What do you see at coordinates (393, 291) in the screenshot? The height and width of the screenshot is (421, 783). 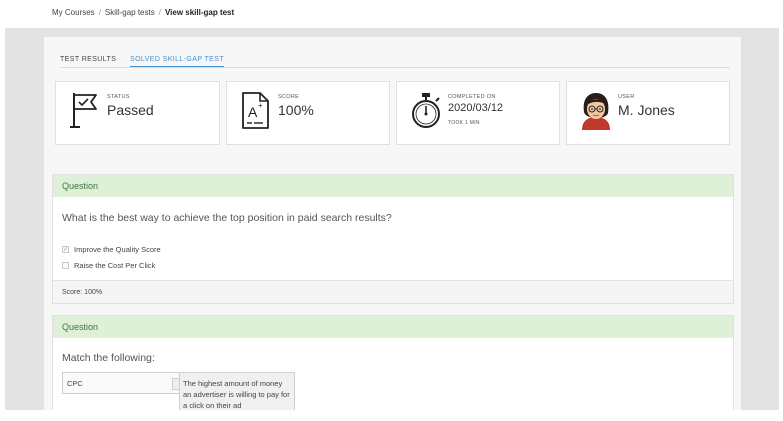 I see `question-score: Score: 100%` at bounding box center [393, 291].